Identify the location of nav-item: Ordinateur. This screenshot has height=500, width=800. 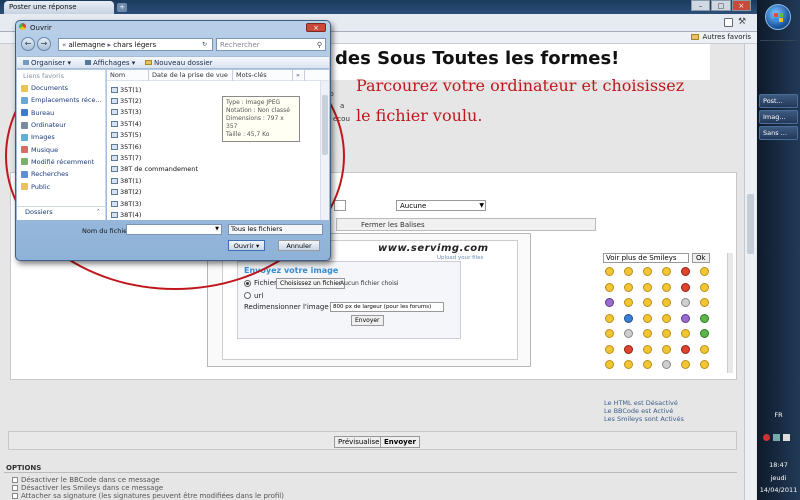
(61, 125).